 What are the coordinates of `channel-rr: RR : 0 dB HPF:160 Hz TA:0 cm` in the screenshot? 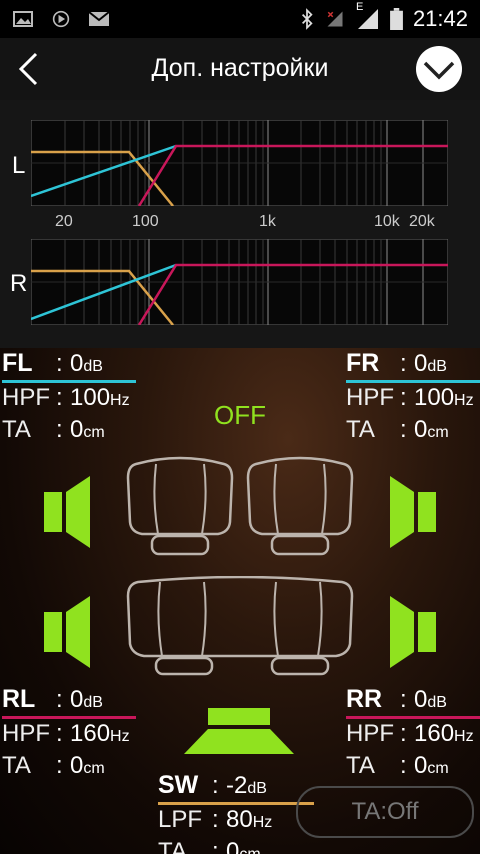 It's located at (413, 733).